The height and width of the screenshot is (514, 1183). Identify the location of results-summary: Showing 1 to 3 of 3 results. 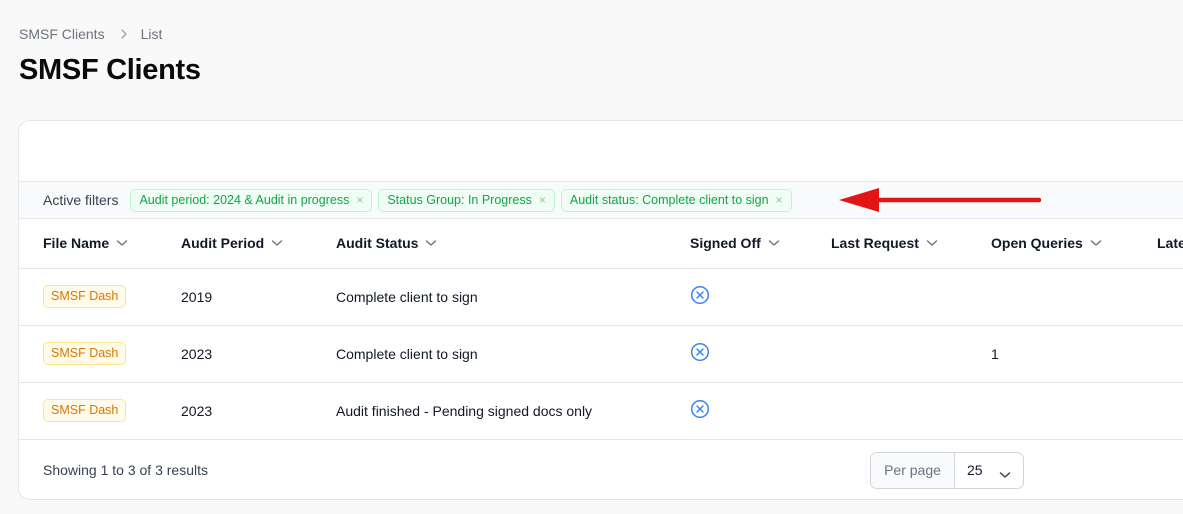
(125, 469).